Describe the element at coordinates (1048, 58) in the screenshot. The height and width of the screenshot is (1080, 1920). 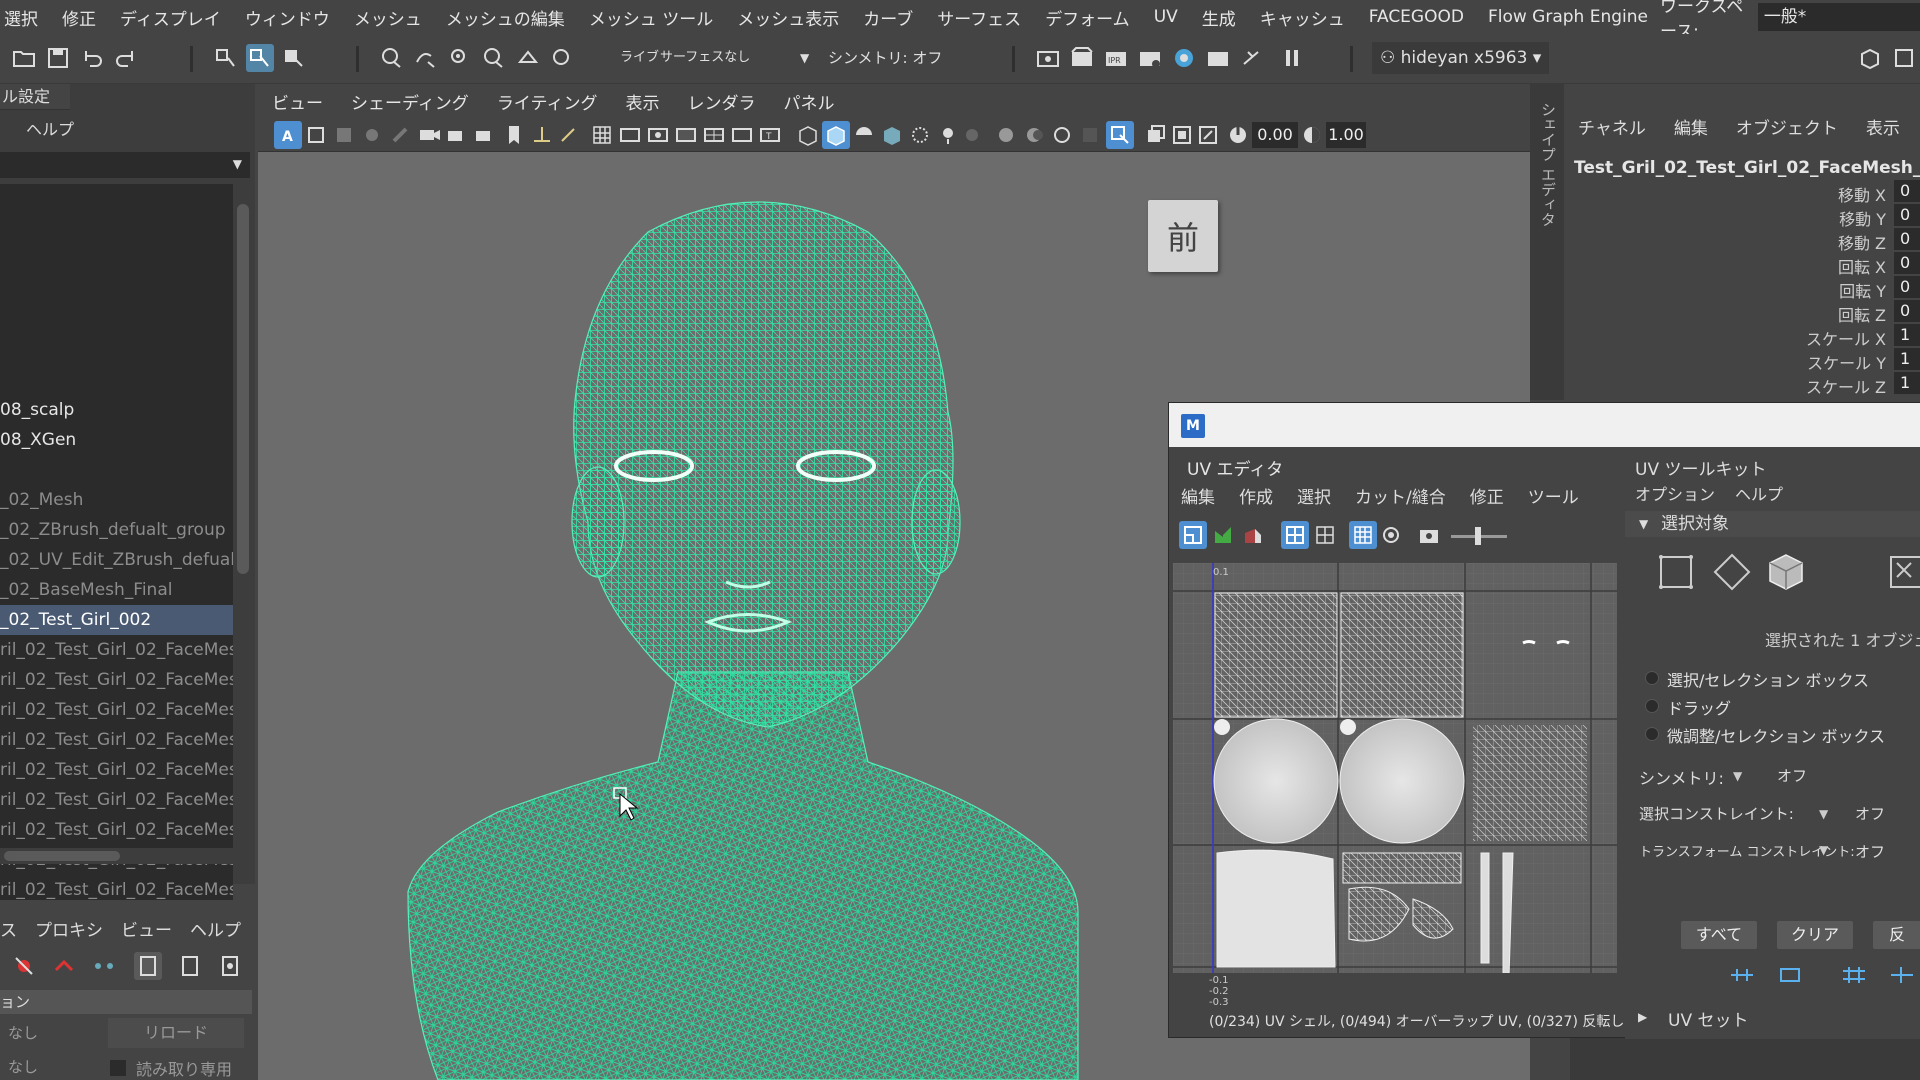
I see `render-view-icon` at that location.